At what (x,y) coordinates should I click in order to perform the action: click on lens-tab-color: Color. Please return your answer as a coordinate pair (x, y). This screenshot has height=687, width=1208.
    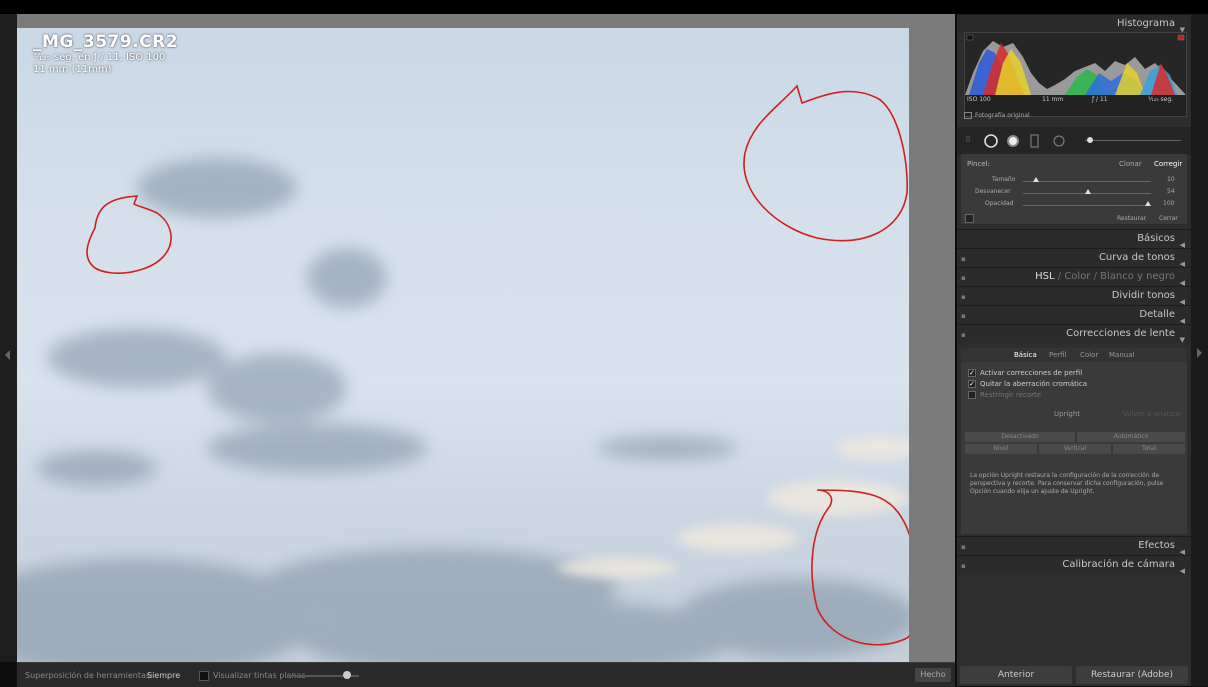
    Looking at the image, I should click on (1089, 355).